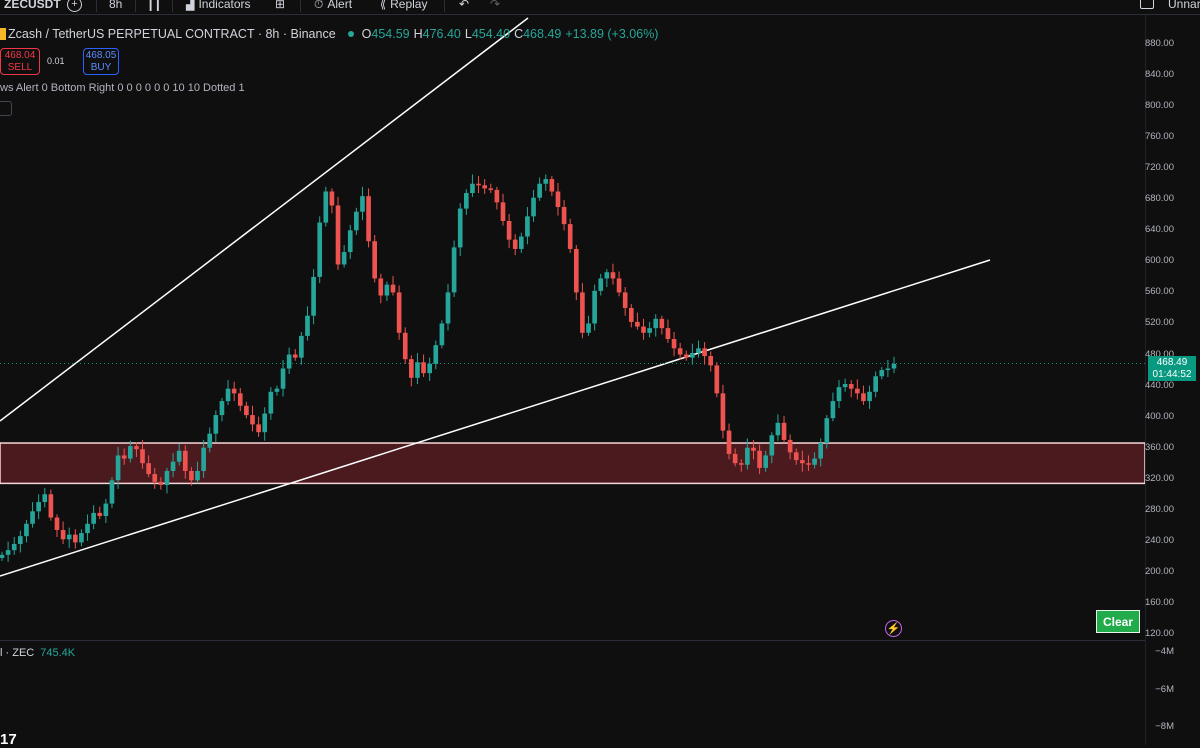 The image size is (1200, 748). What do you see at coordinates (319, 5) in the screenshot?
I see `alert-clock-icon: ⏱` at bounding box center [319, 5].